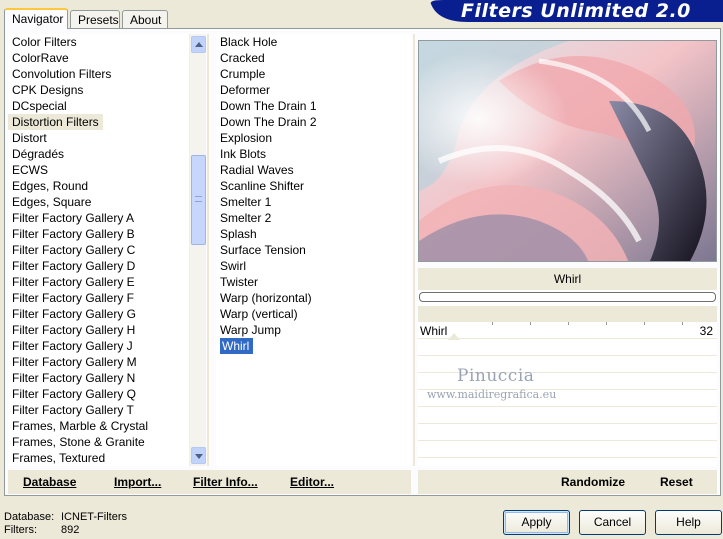  I want to click on category-item: ECWS, so click(98, 170).